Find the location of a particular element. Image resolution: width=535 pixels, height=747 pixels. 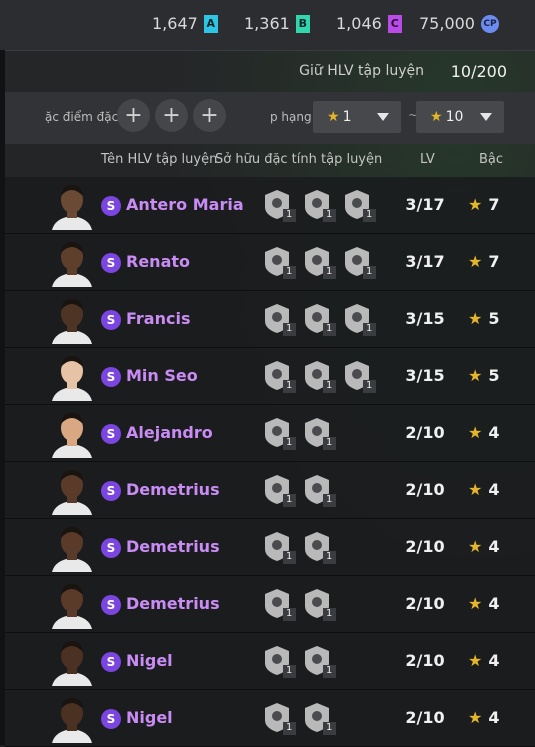

coach-row: S Antero Maria 1 1 1 3/17 ★ 7 is located at coordinates (270, 205).